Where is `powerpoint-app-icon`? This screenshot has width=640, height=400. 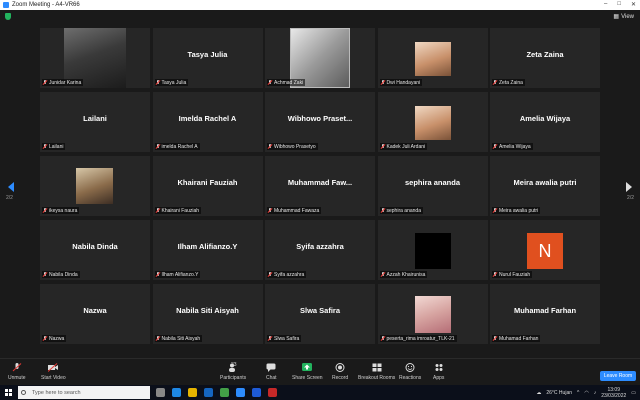 powerpoint-app-icon is located at coordinates (272, 392).